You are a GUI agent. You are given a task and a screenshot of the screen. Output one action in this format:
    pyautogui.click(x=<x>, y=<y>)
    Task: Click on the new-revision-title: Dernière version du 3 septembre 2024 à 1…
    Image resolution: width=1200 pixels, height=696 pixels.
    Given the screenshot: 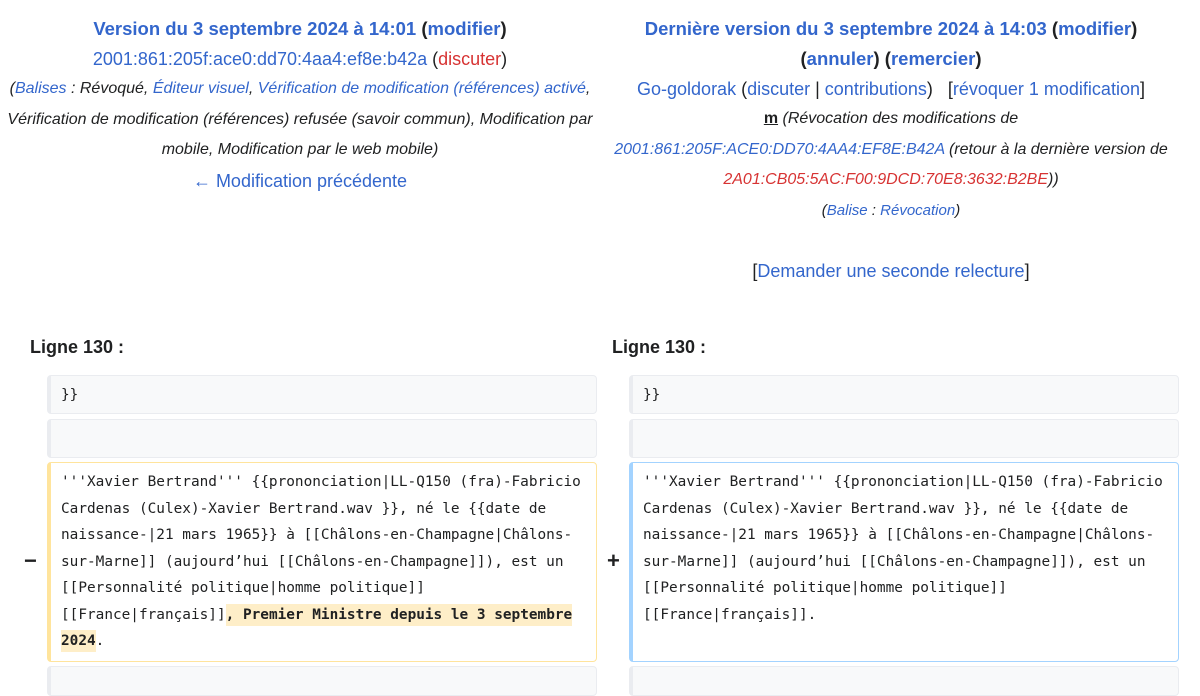 What is the action you would take?
    pyautogui.click(x=891, y=28)
    